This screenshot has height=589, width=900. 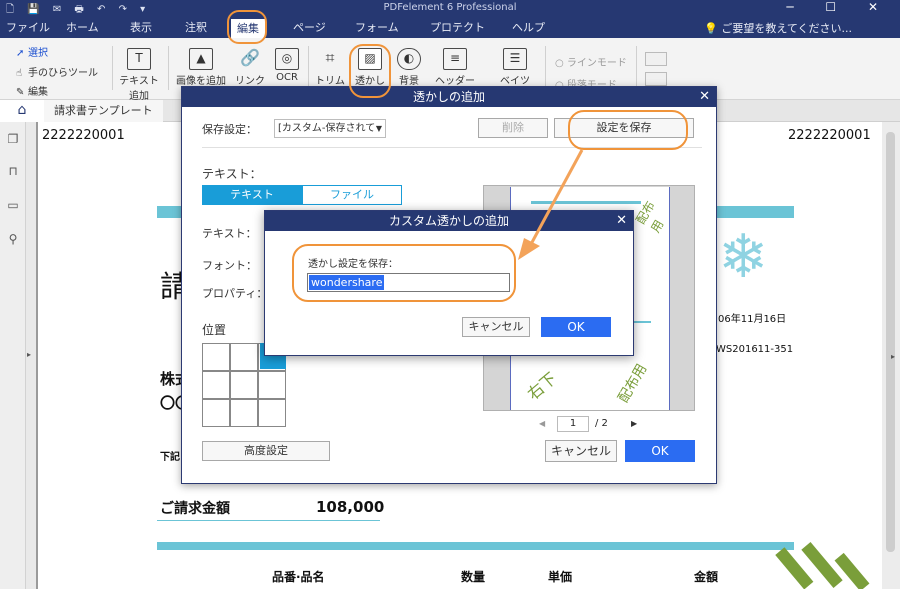 I want to click on hand-tool: ☝ 手のひらツール, so click(x=57, y=71).